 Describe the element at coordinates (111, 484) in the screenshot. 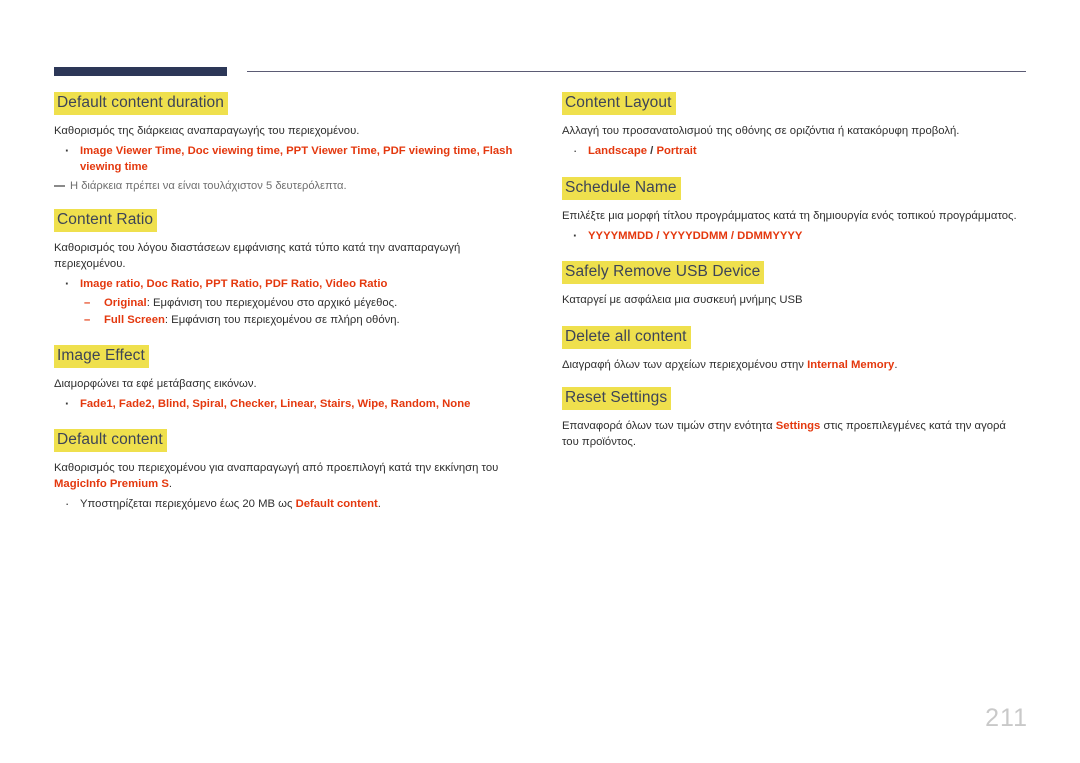

I see `keyword-magicinfo-premium-s: MagicInfo Premium S` at that location.